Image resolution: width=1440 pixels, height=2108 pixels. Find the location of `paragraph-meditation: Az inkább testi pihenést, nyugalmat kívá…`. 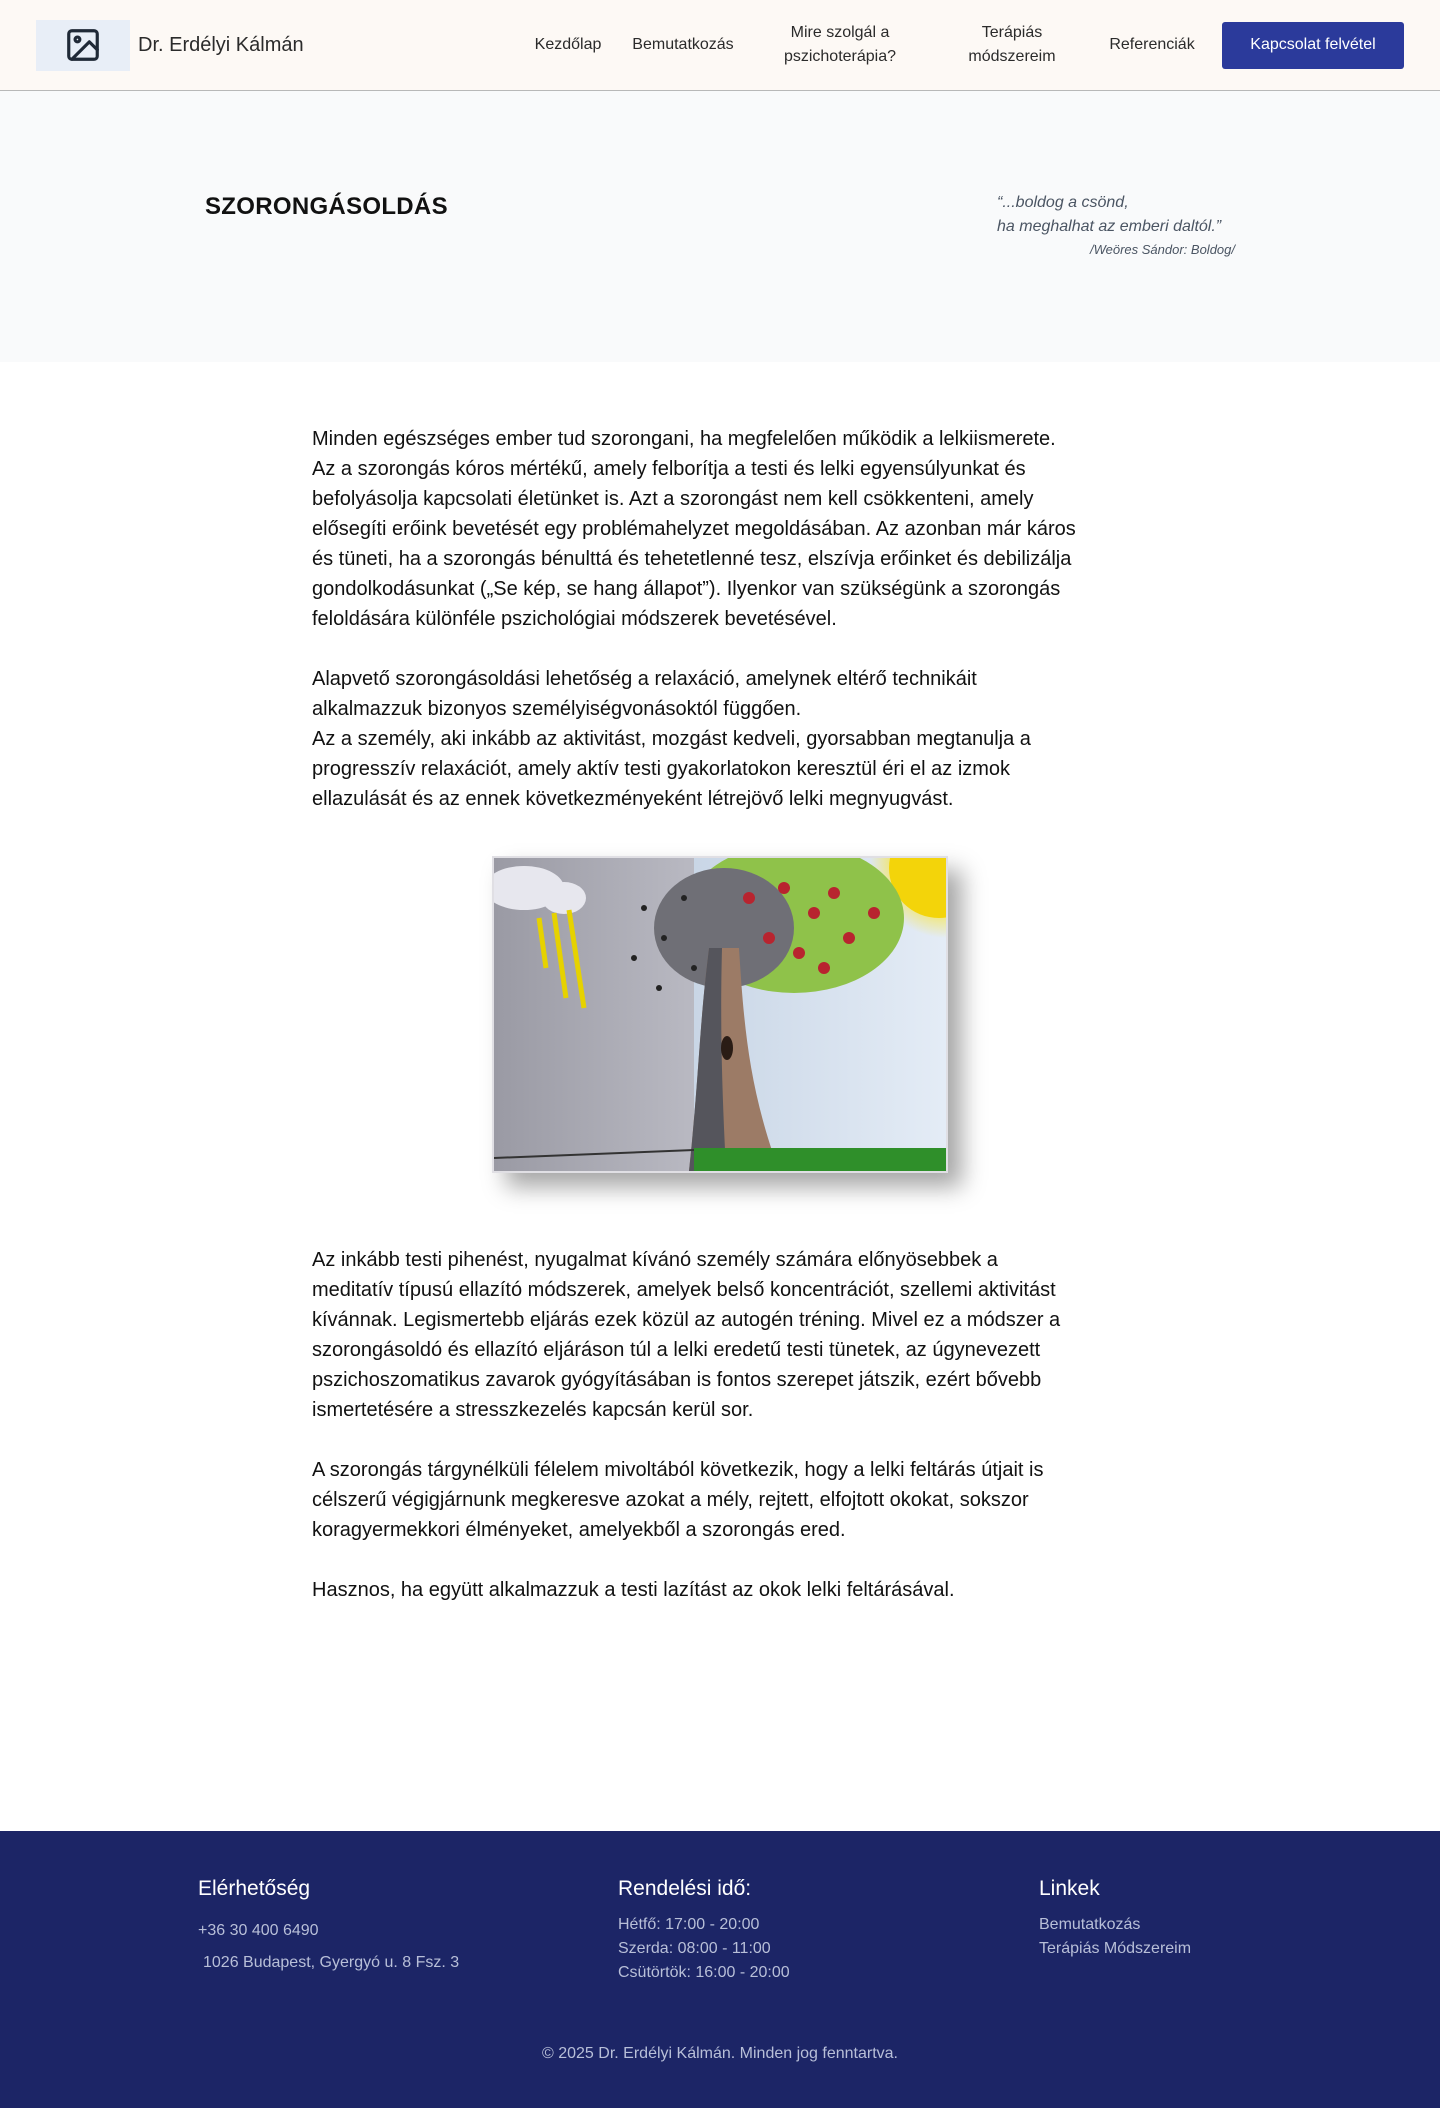

paragraph-meditation: Az inkább testi pihenést, nyugalmat kívá… is located at coordinates (722, 1335).